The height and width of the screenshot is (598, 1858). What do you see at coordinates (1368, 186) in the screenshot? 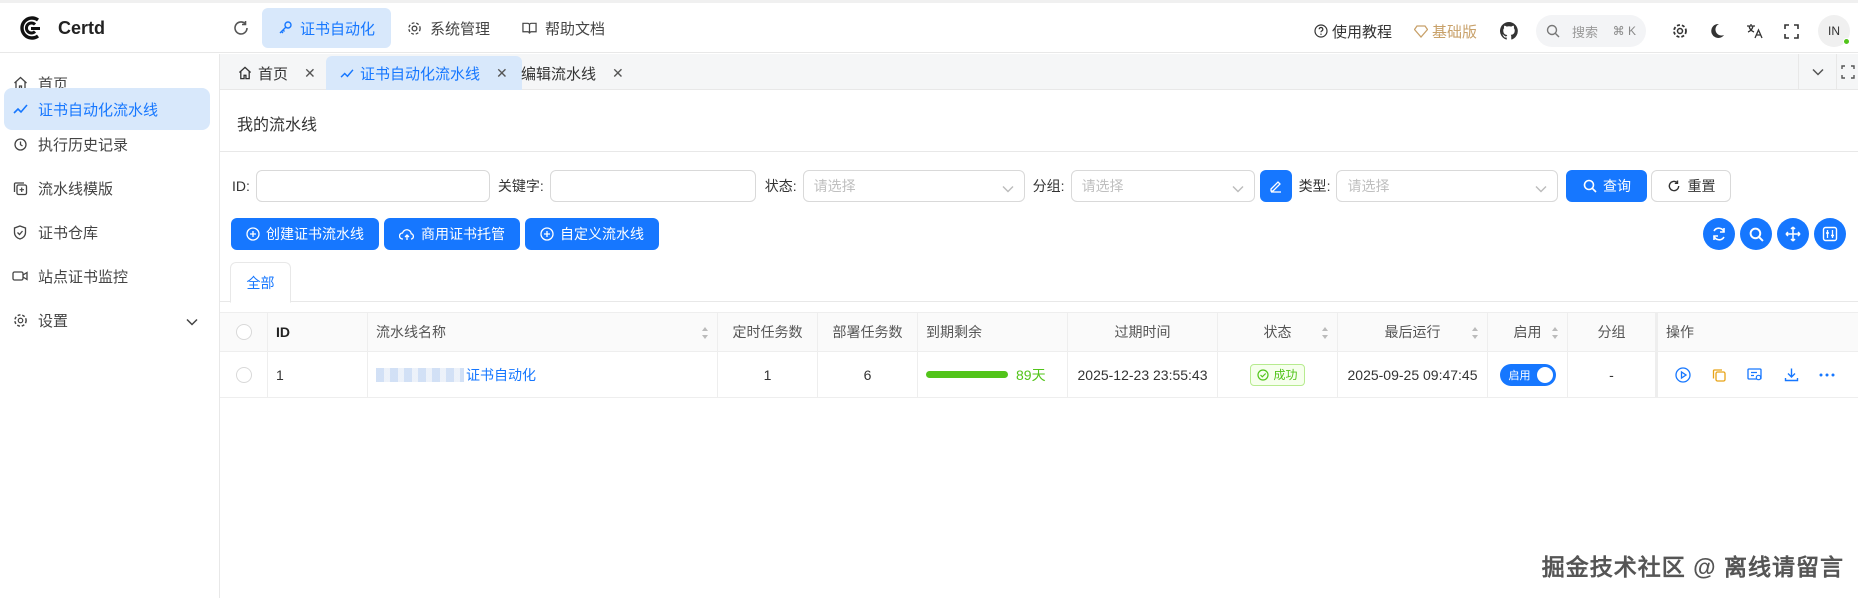
I see `type-placeholder: 请选择` at bounding box center [1368, 186].